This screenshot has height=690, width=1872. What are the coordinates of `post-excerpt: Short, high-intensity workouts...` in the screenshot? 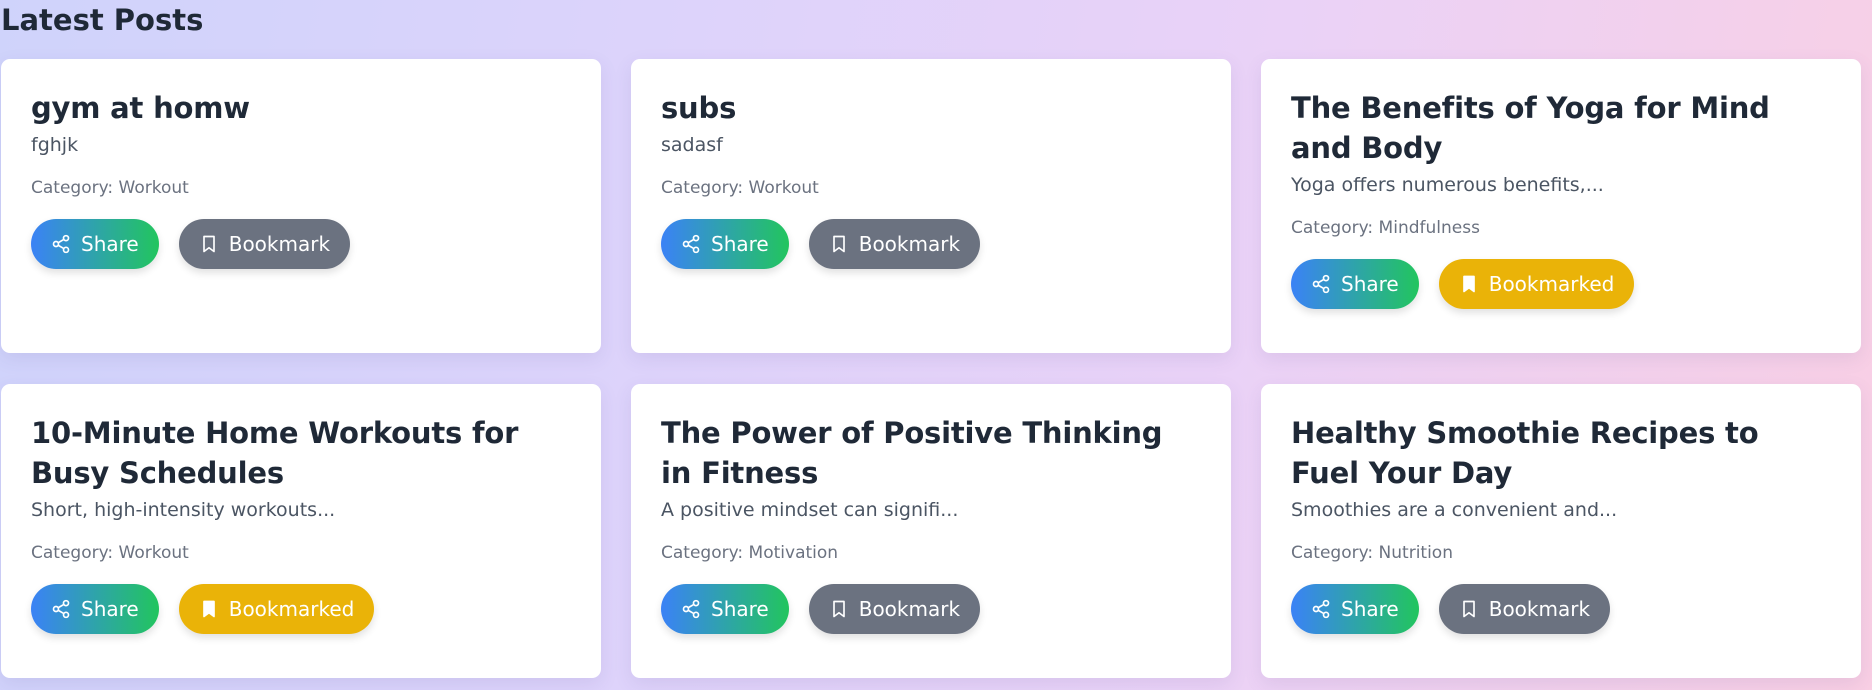 It's located at (183, 510).